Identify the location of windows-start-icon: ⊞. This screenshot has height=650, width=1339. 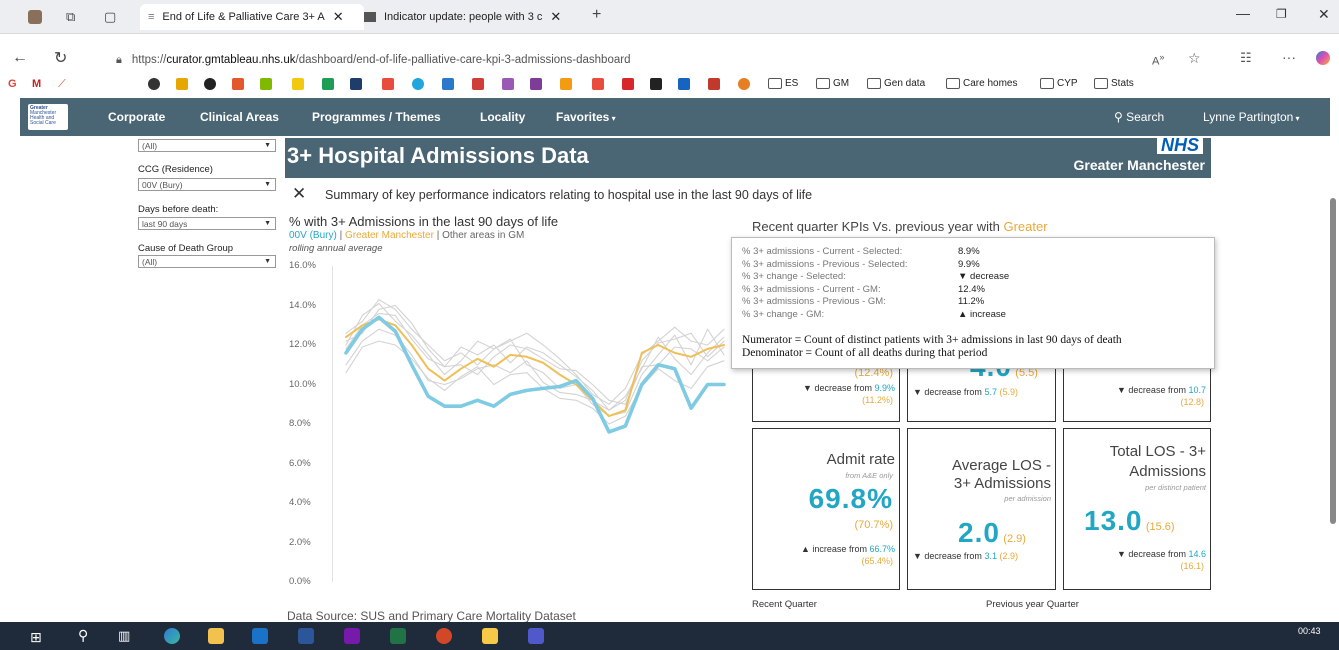
(36, 637).